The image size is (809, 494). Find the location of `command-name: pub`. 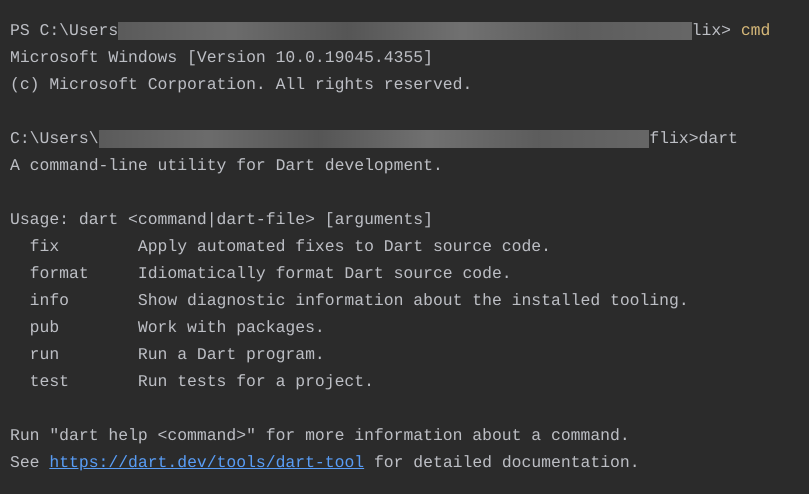

command-name: pub is located at coordinates (44, 328).